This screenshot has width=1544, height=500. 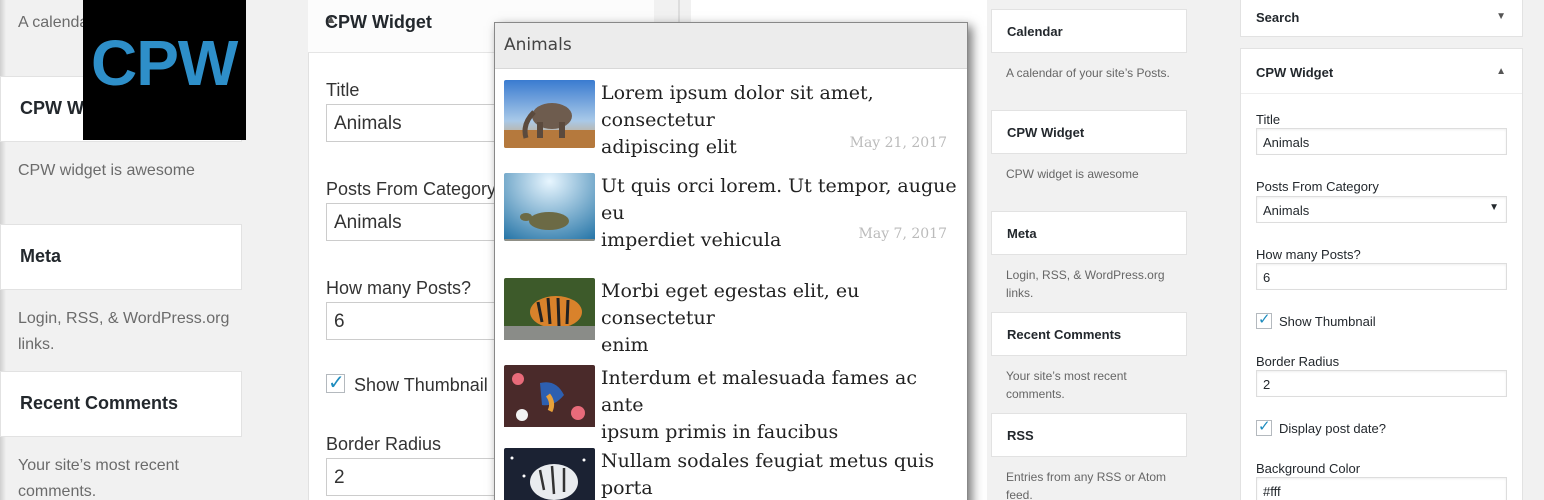 What do you see at coordinates (164, 63) in the screenshot?
I see `cpw-logo-text: CPW` at bounding box center [164, 63].